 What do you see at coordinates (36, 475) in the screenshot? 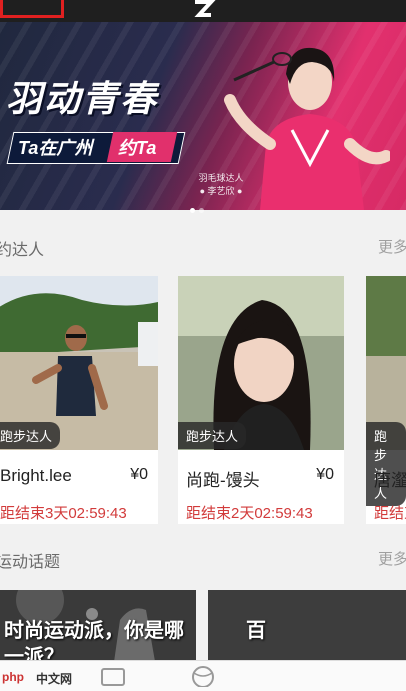
I see `expert-name: Bright.lee` at bounding box center [36, 475].